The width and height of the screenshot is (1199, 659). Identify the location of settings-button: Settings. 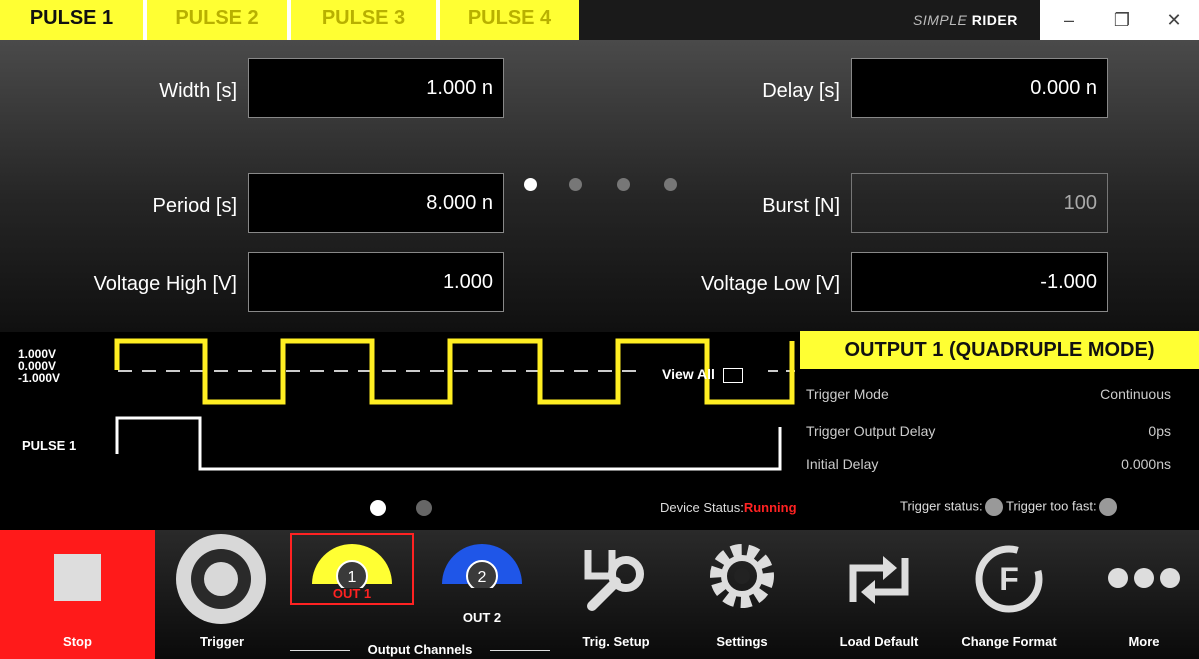
(742, 594).